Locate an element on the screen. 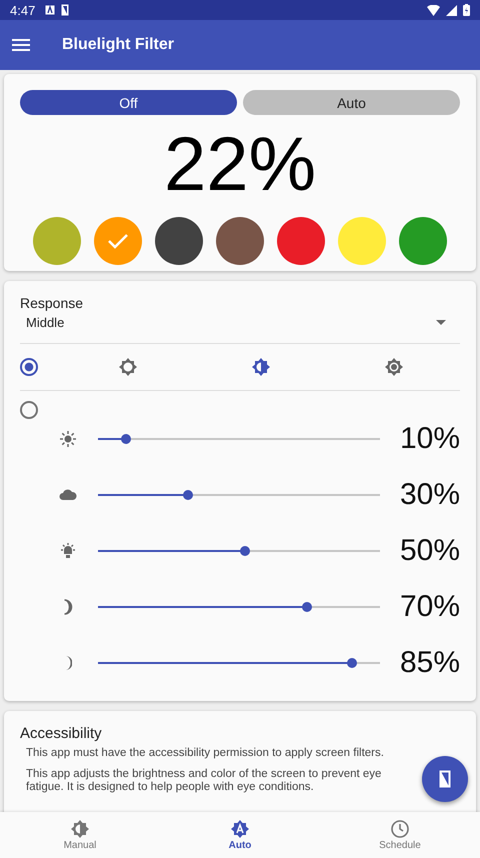  nav-tab: Auto is located at coordinates (240, 835).